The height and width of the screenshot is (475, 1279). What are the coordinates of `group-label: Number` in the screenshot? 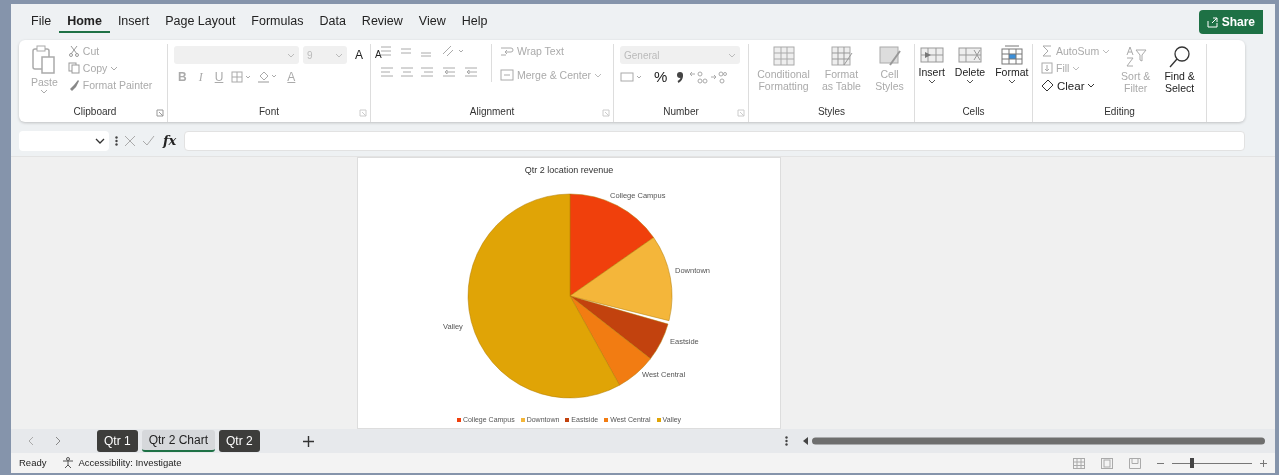 It's located at (681, 112).